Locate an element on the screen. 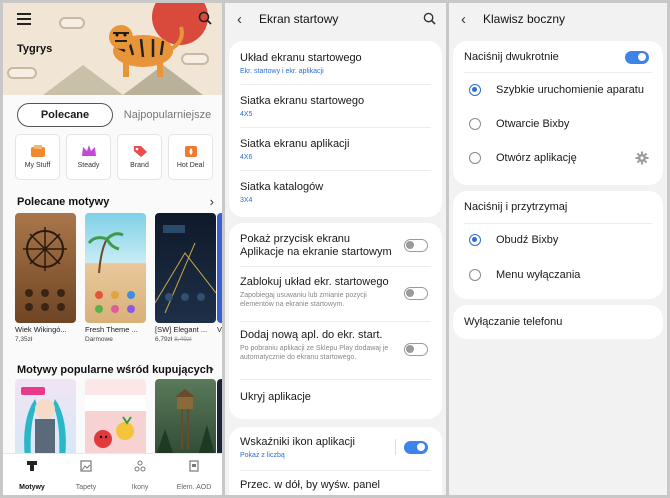  option-power-menu: Menu wyłączania is located at coordinates (538, 275).